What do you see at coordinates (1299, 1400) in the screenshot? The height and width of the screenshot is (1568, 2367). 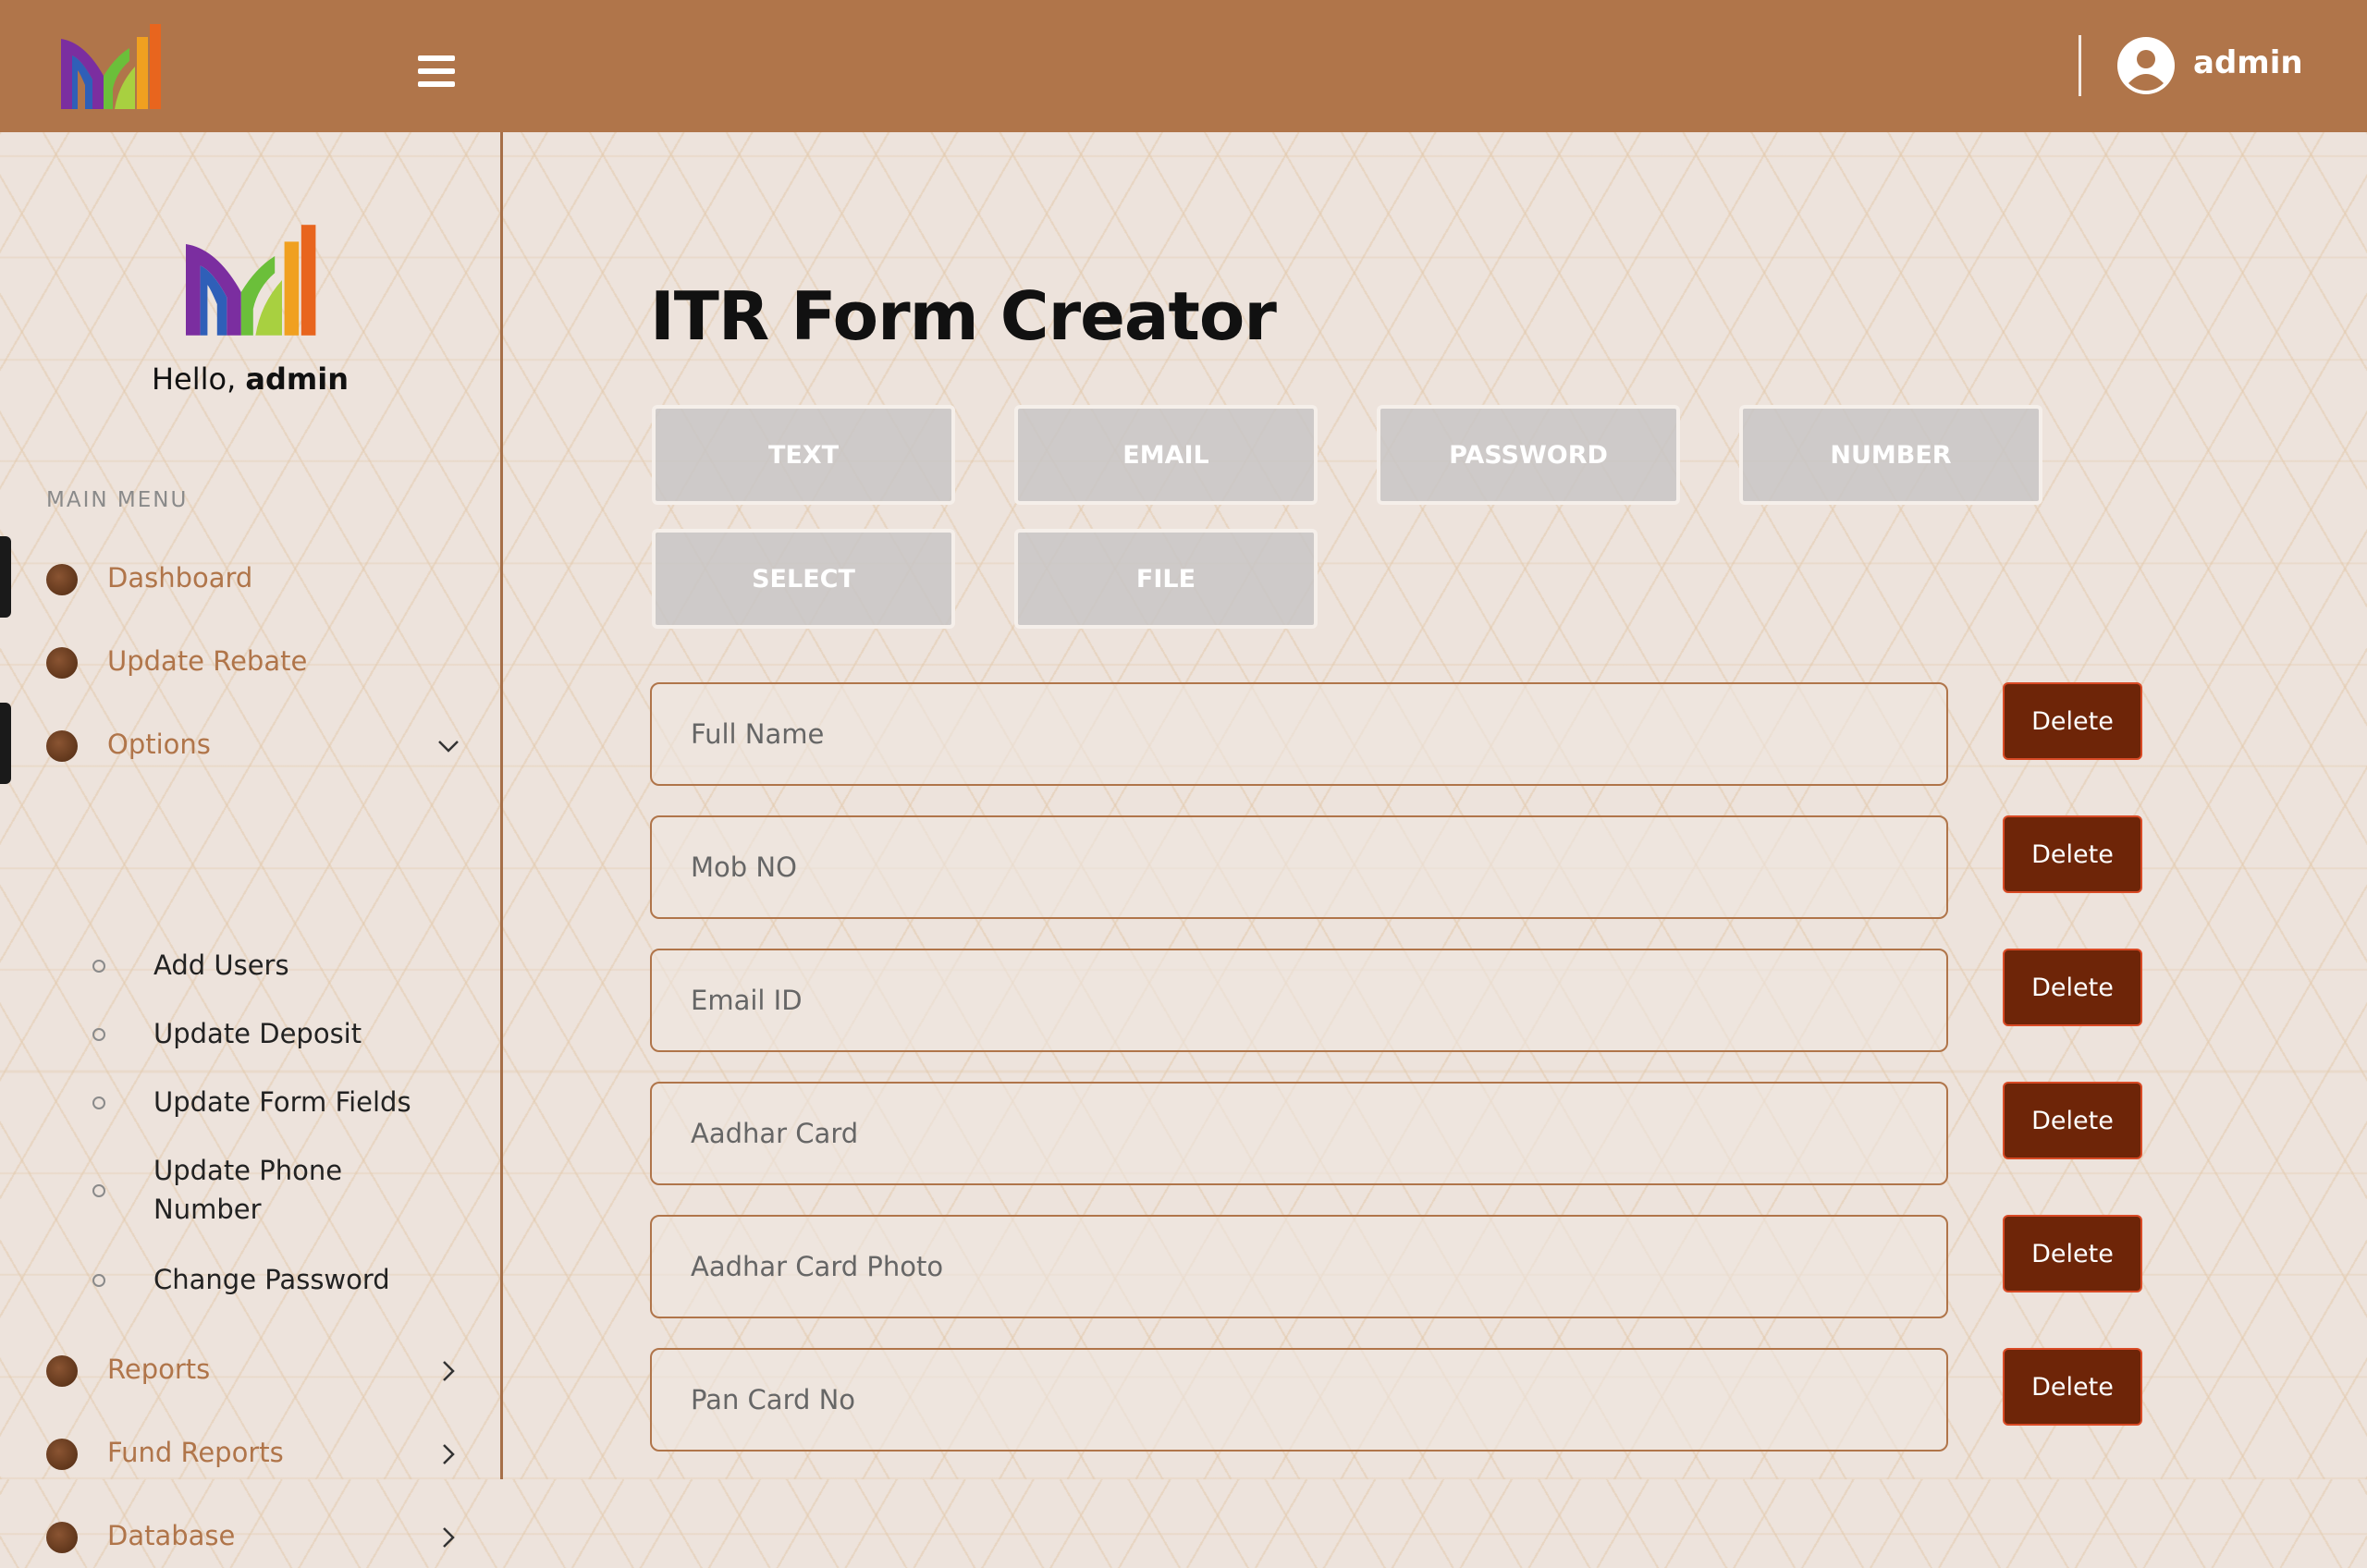 I see `pan-card-field` at bounding box center [1299, 1400].